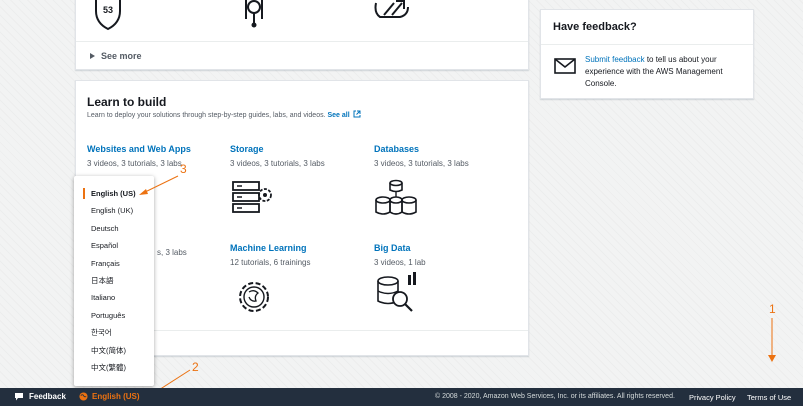 The height and width of the screenshot is (406, 803). Describe the element at coordinates (195, 367) in the screenshot. I see `annotation-label-2: 2` at that location.